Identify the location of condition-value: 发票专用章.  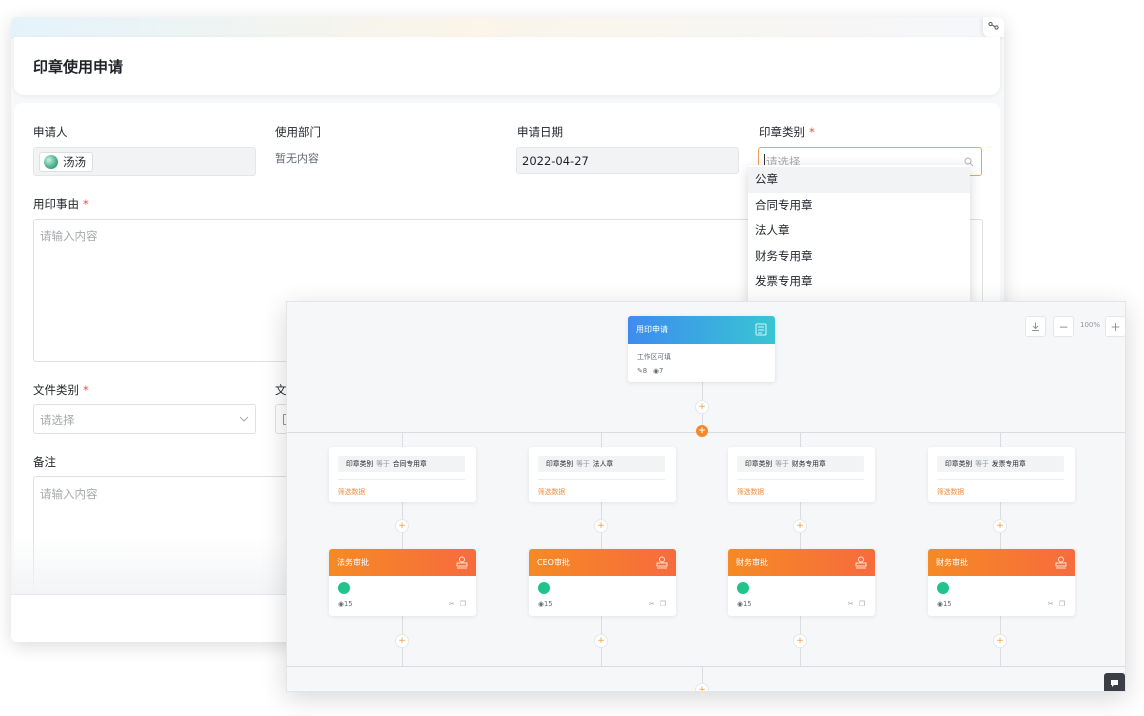
(1008, 464).